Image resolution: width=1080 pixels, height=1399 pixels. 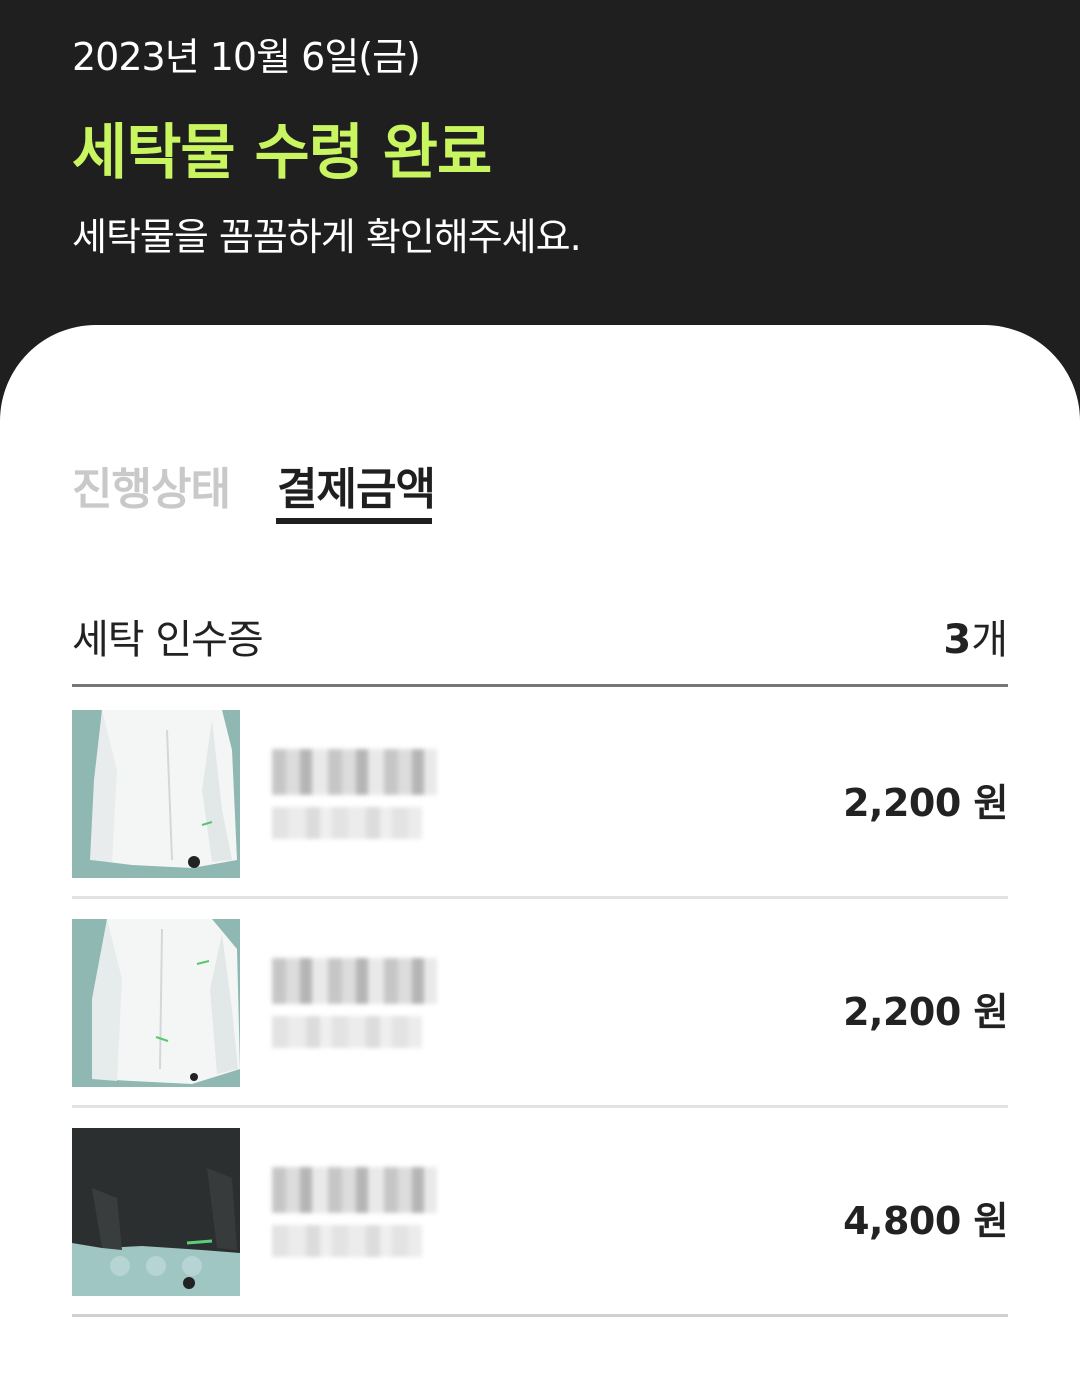 What do you see at coordinates (282, 153) in the screenshot?
I see `page-title: 세탁물 수령 완료` at bounding box center [282, 153].